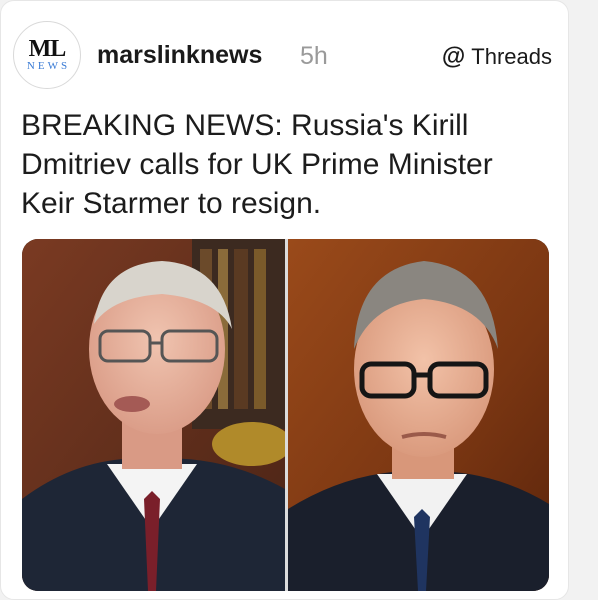  What do you see at coordinates (453, 56) in the screenshot?
I see `threads-icon: @` at bounding box center [453, 56].